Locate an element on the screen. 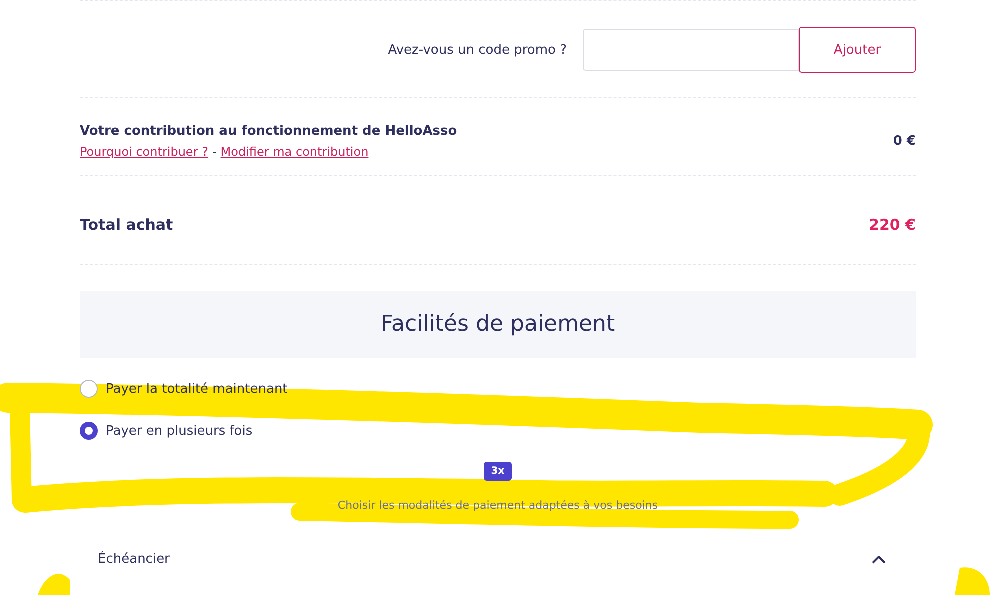 This screenshot has height=595, width=992. contribution-amount: 0 € is located at coordinates (904, 141).